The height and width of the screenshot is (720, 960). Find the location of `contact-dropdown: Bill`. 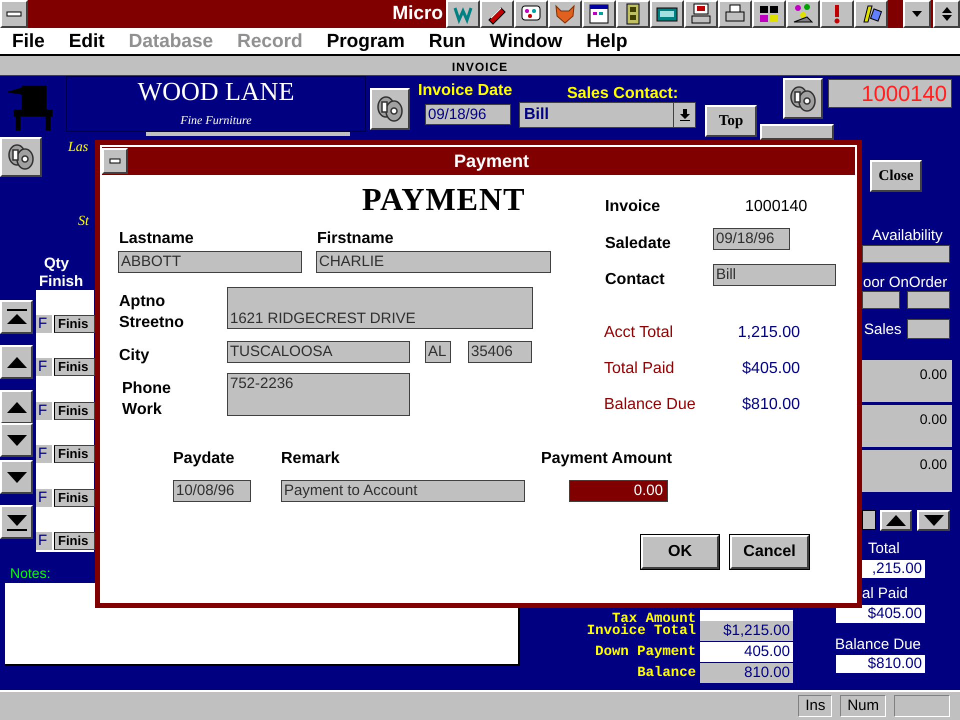

contact-dropdown: Bill is located at coordinates (607, 115).